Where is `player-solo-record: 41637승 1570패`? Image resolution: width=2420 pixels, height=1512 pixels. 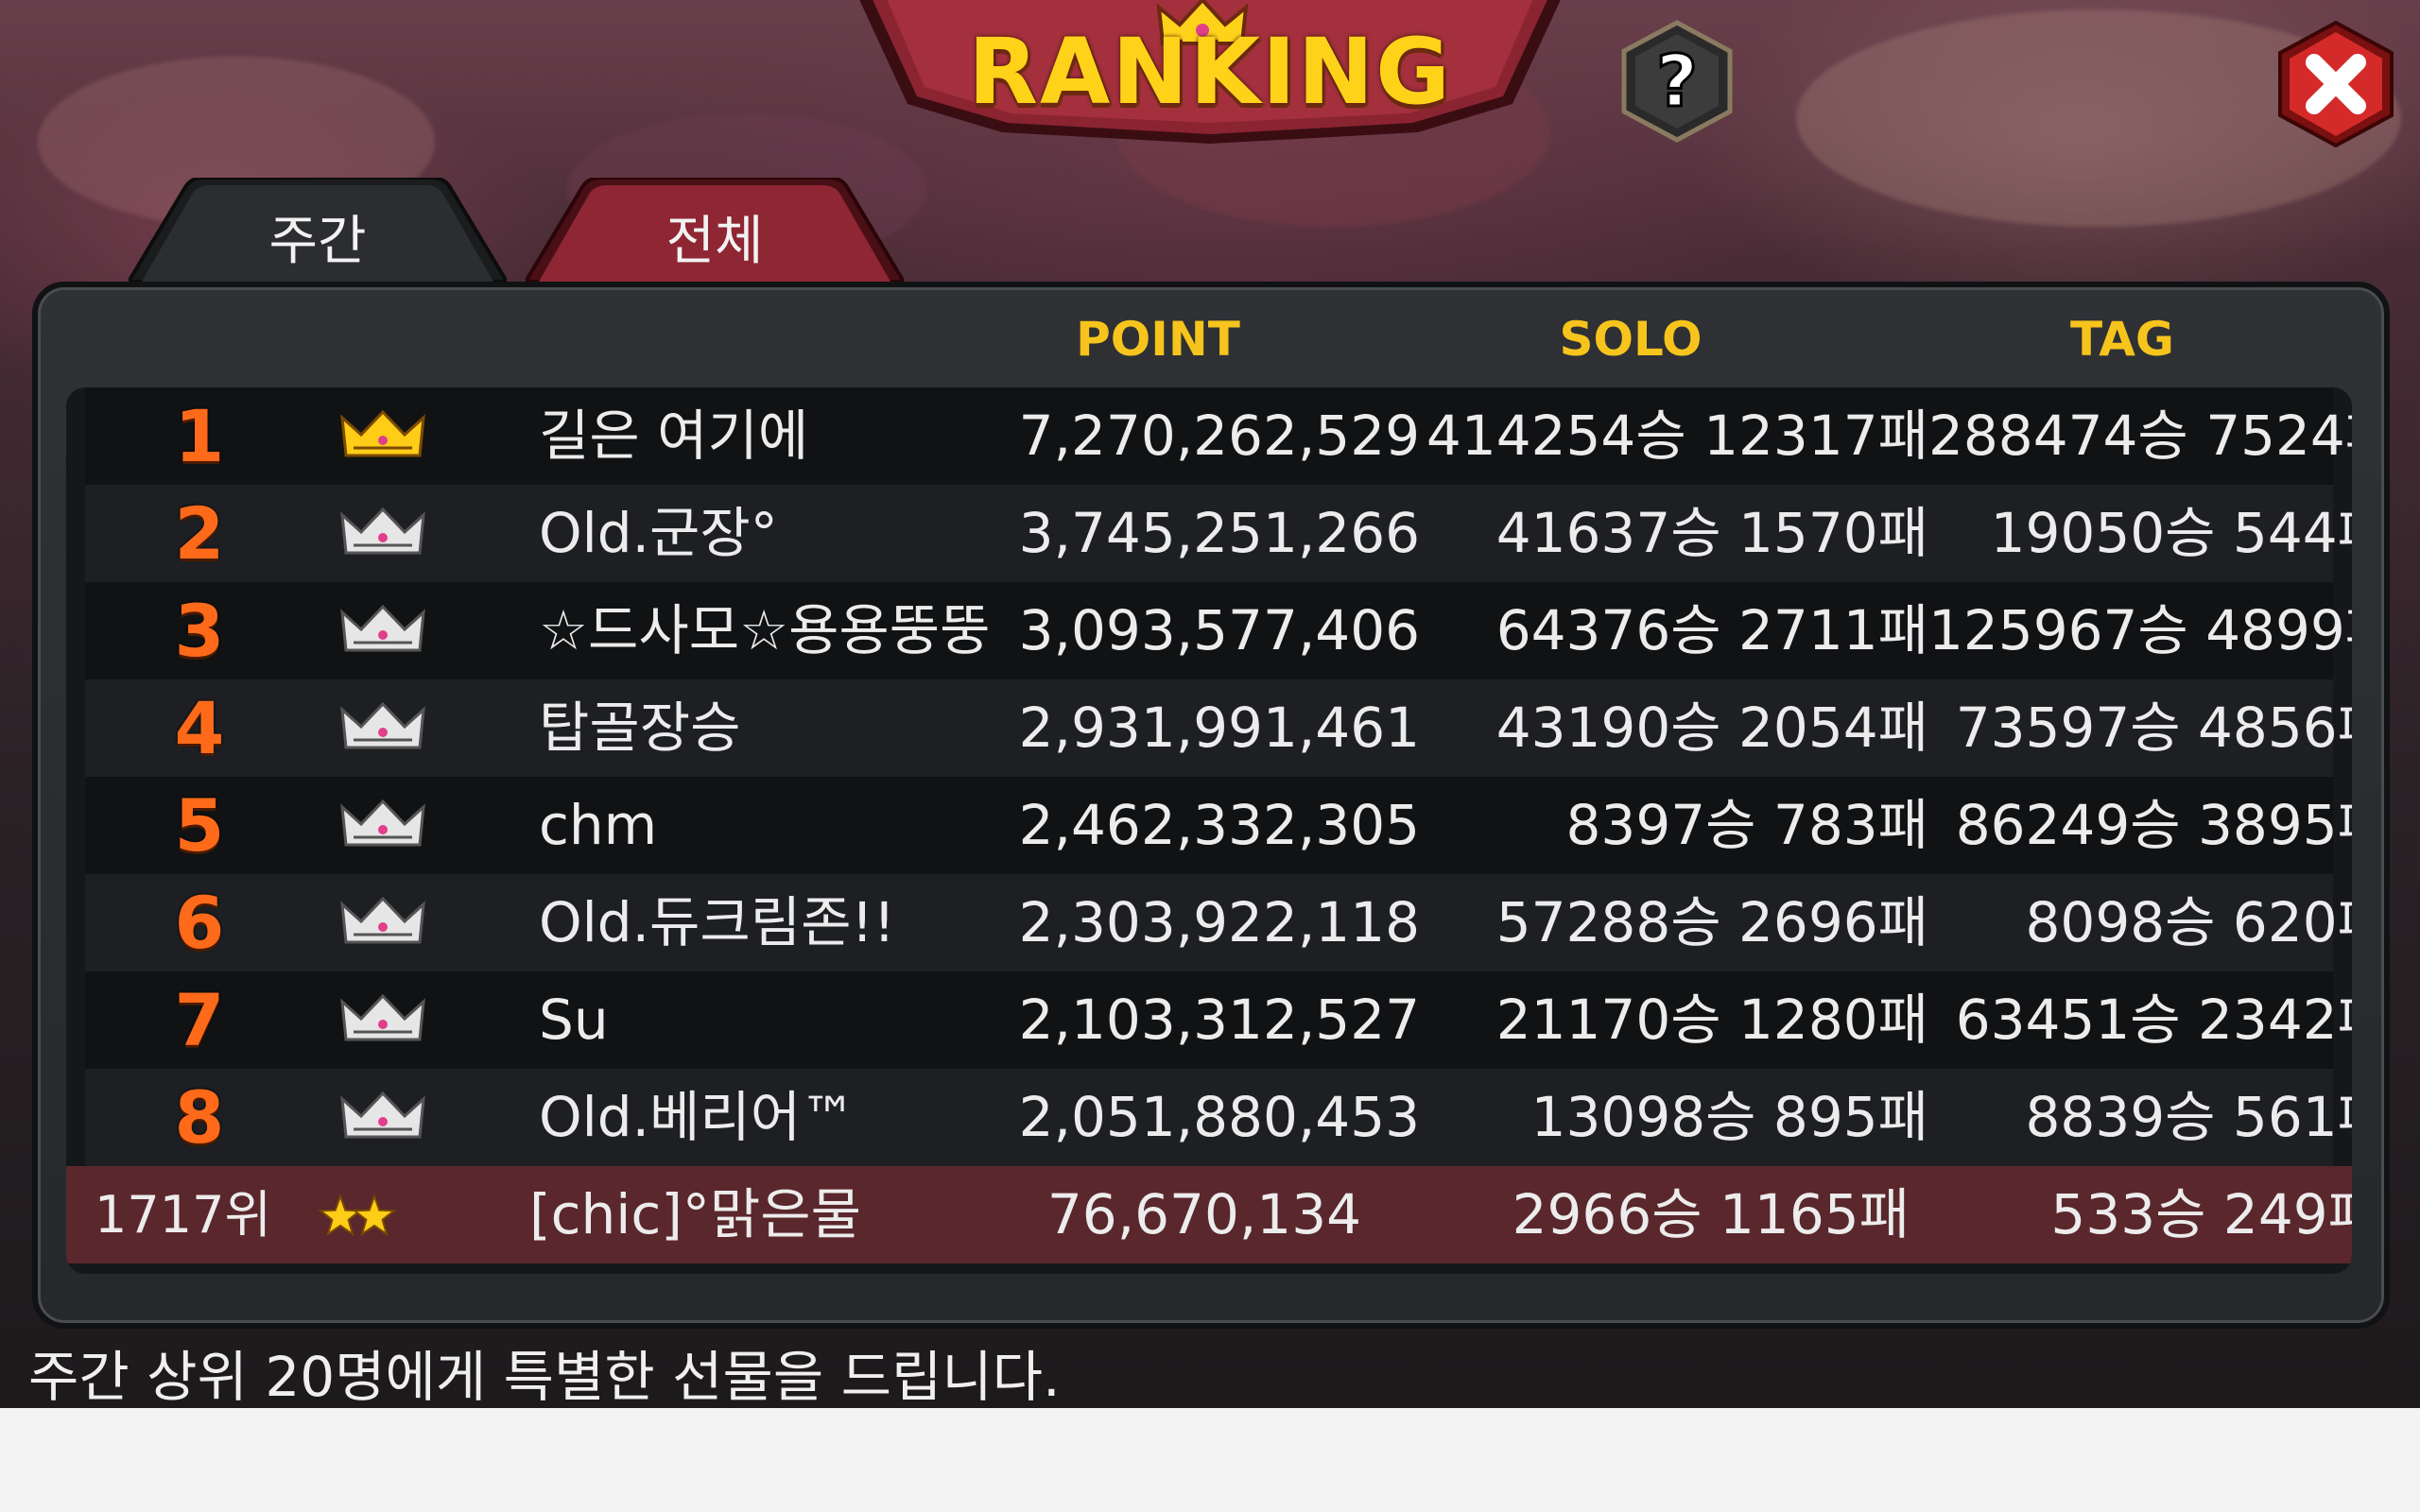
player-solo-record: 41637승 1570패 is located at coordinates (1711, 533).